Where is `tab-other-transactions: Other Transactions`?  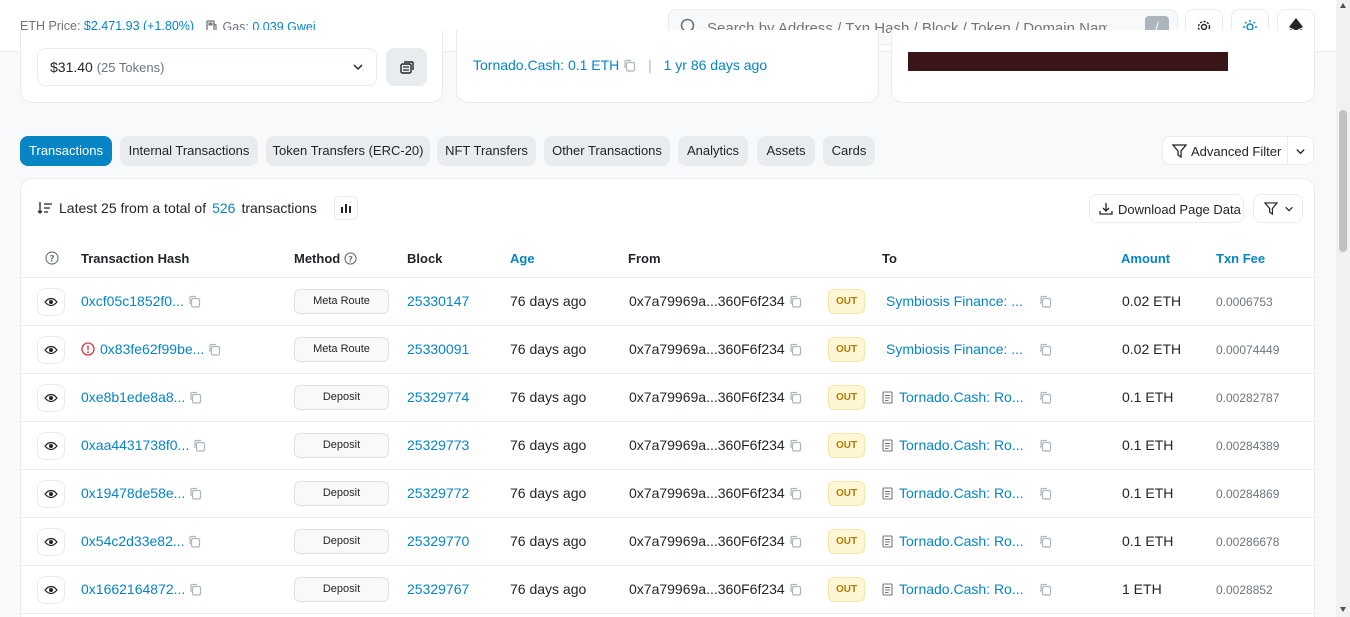 tab-other-transactions: Other Transactions is located at coordinates (607, 151).